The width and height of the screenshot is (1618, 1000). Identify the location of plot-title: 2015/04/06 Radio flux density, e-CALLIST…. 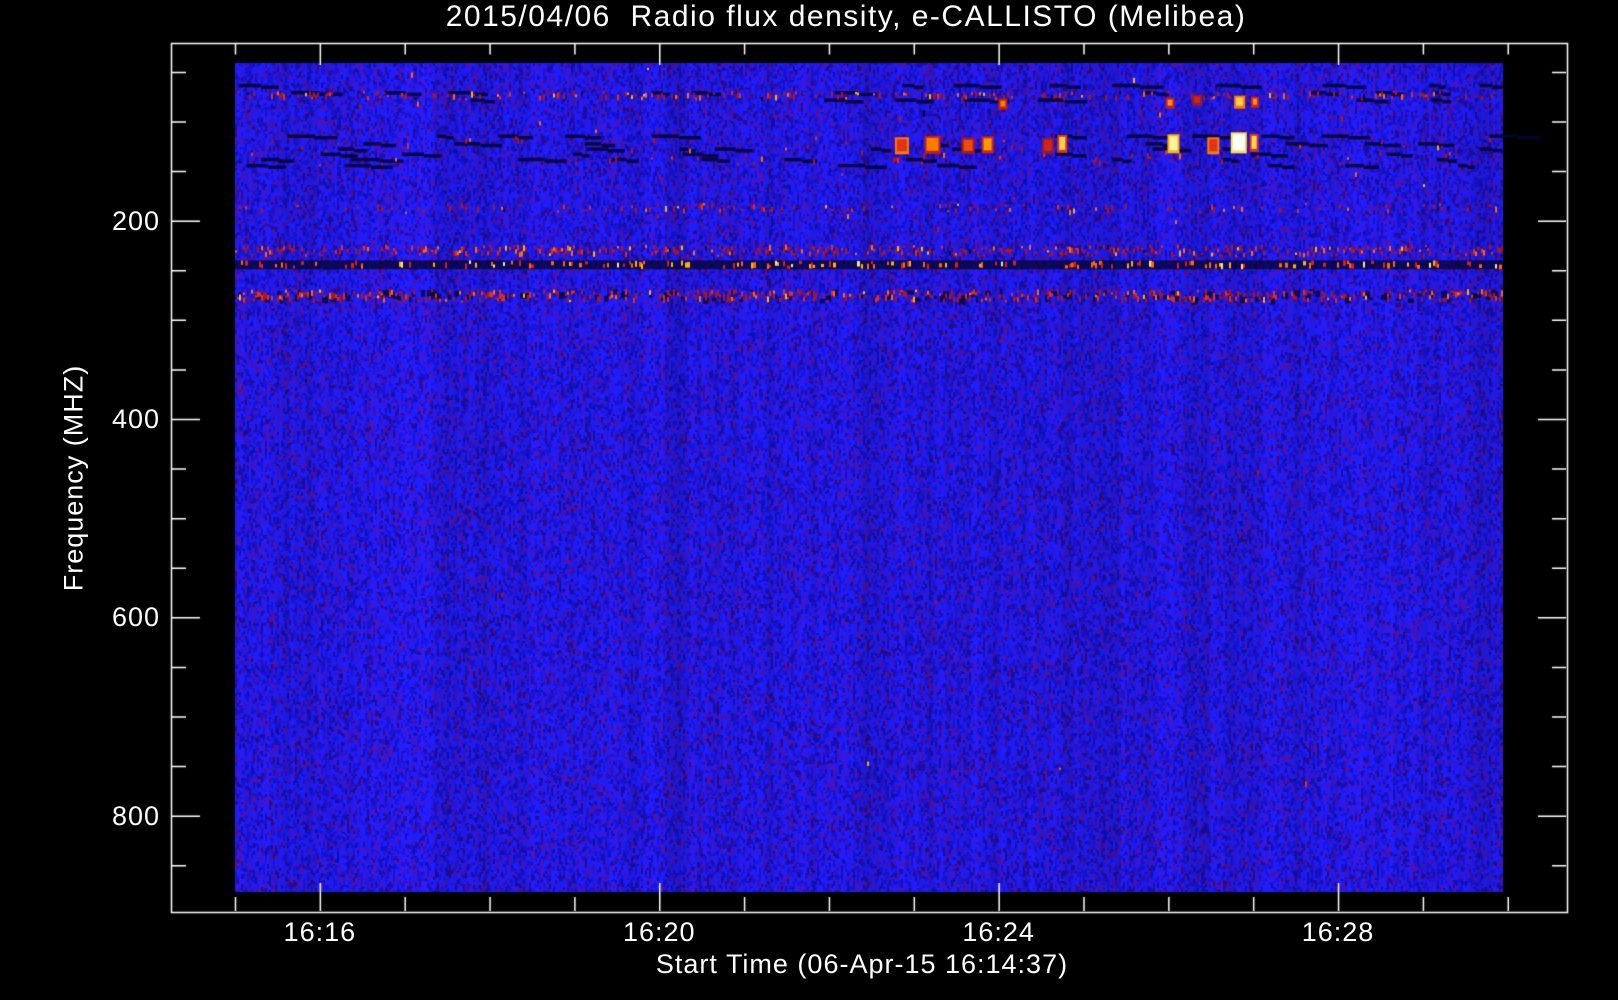
(846, 16).